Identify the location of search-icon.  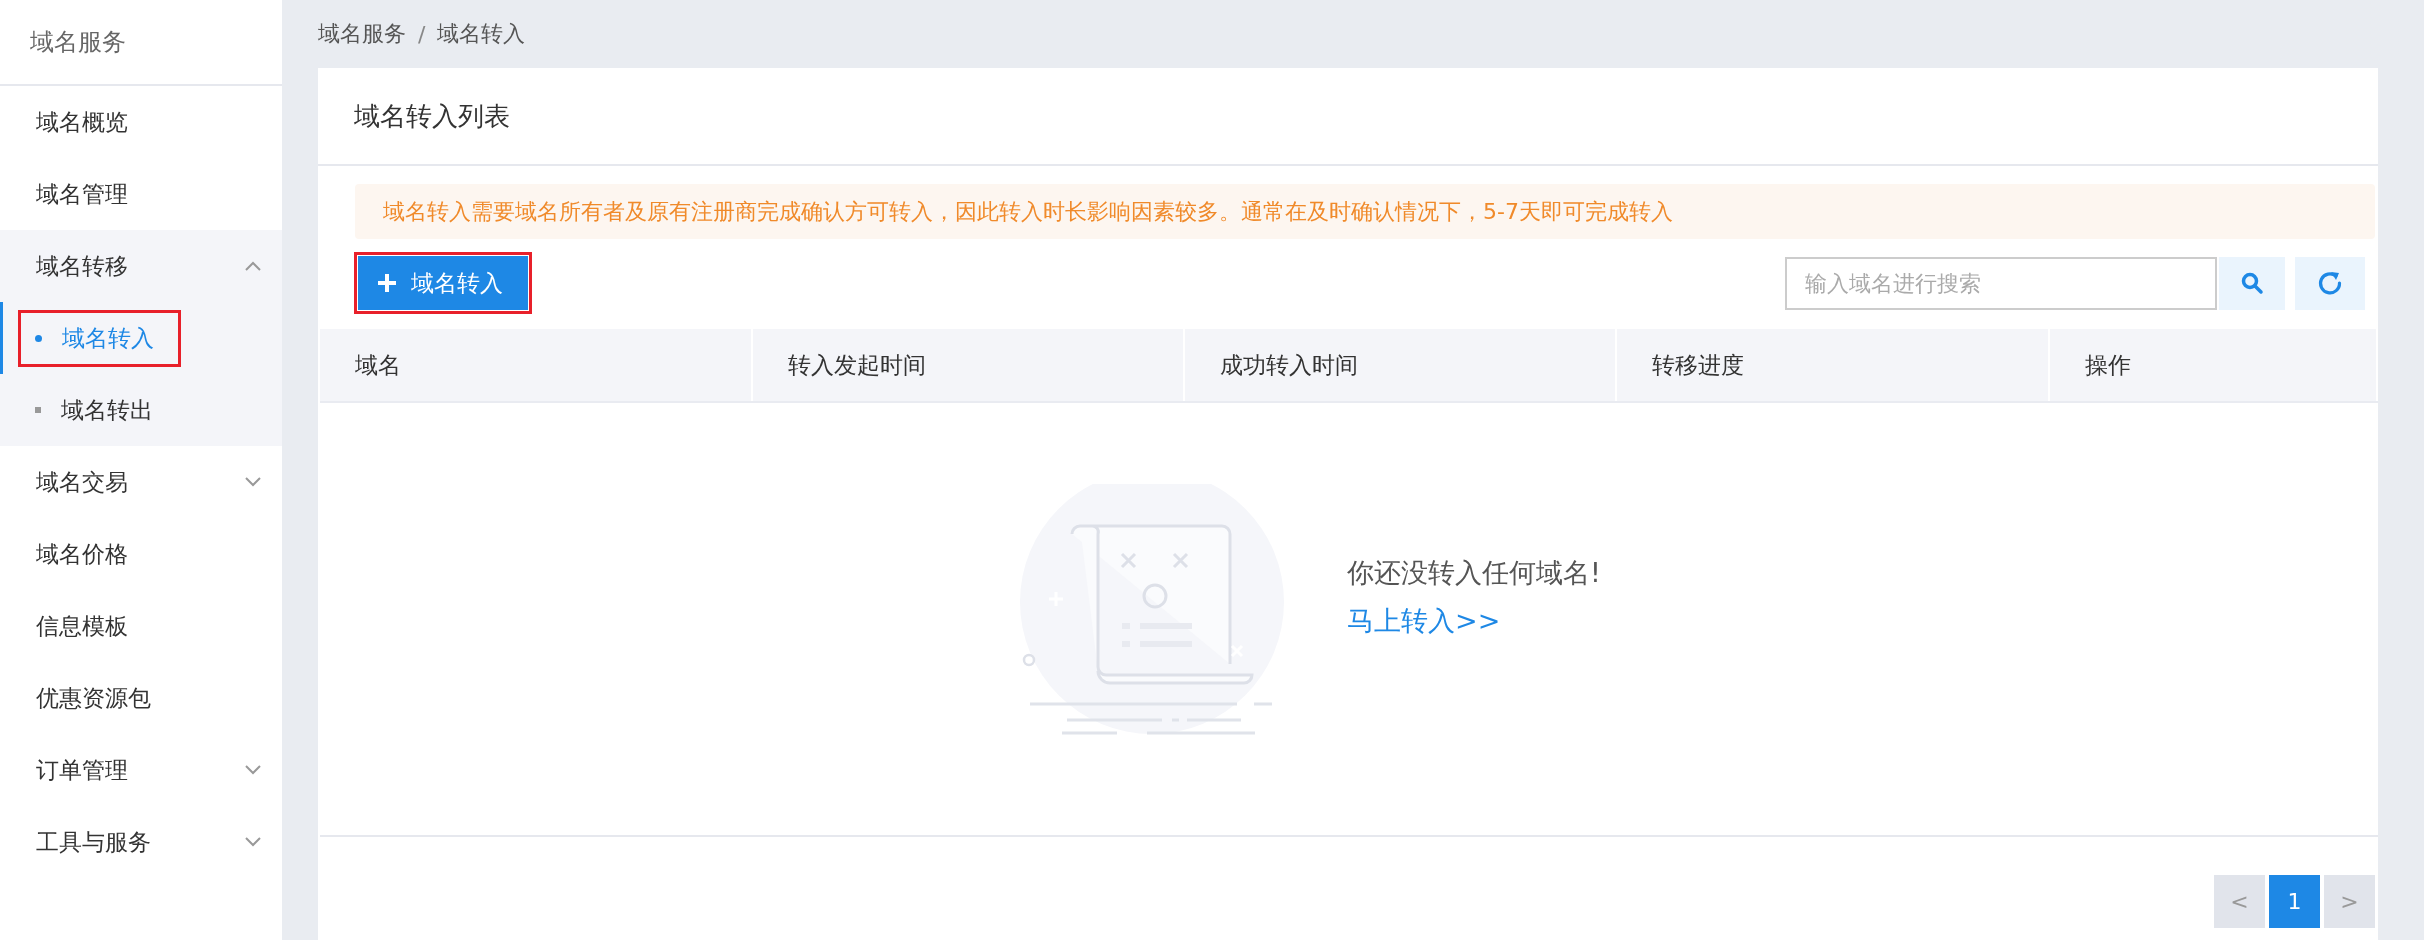
(2252, 283).